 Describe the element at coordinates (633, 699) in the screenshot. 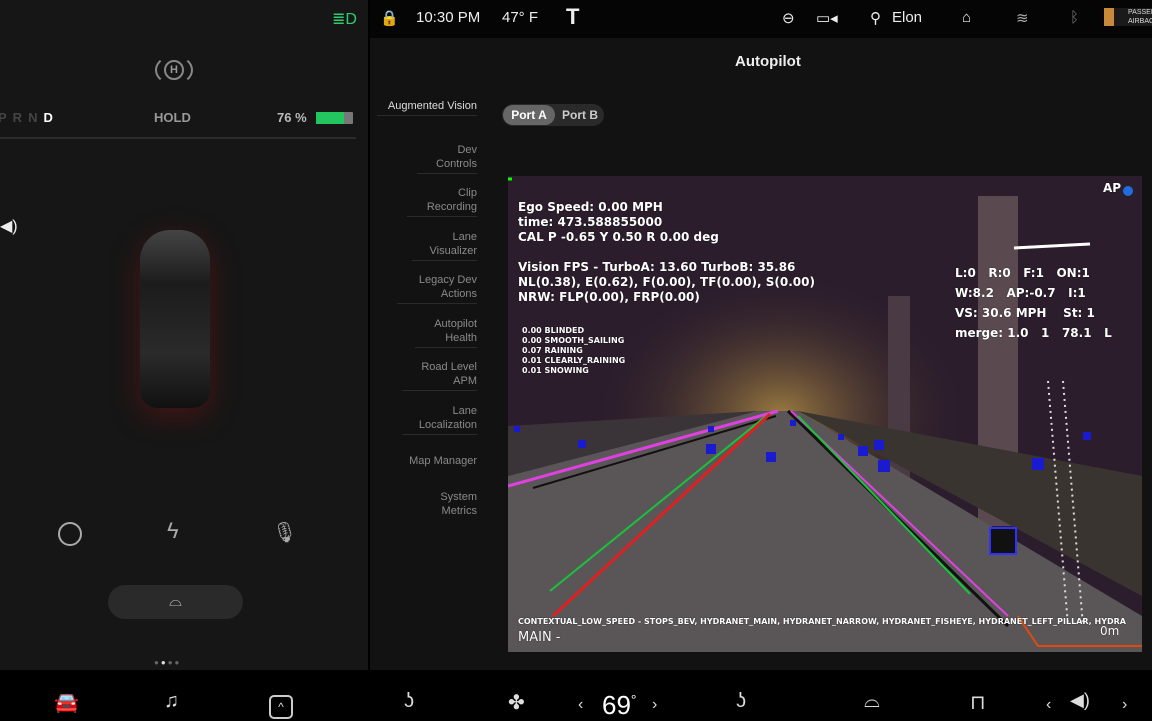

I see `temp-degree: °` at that location.